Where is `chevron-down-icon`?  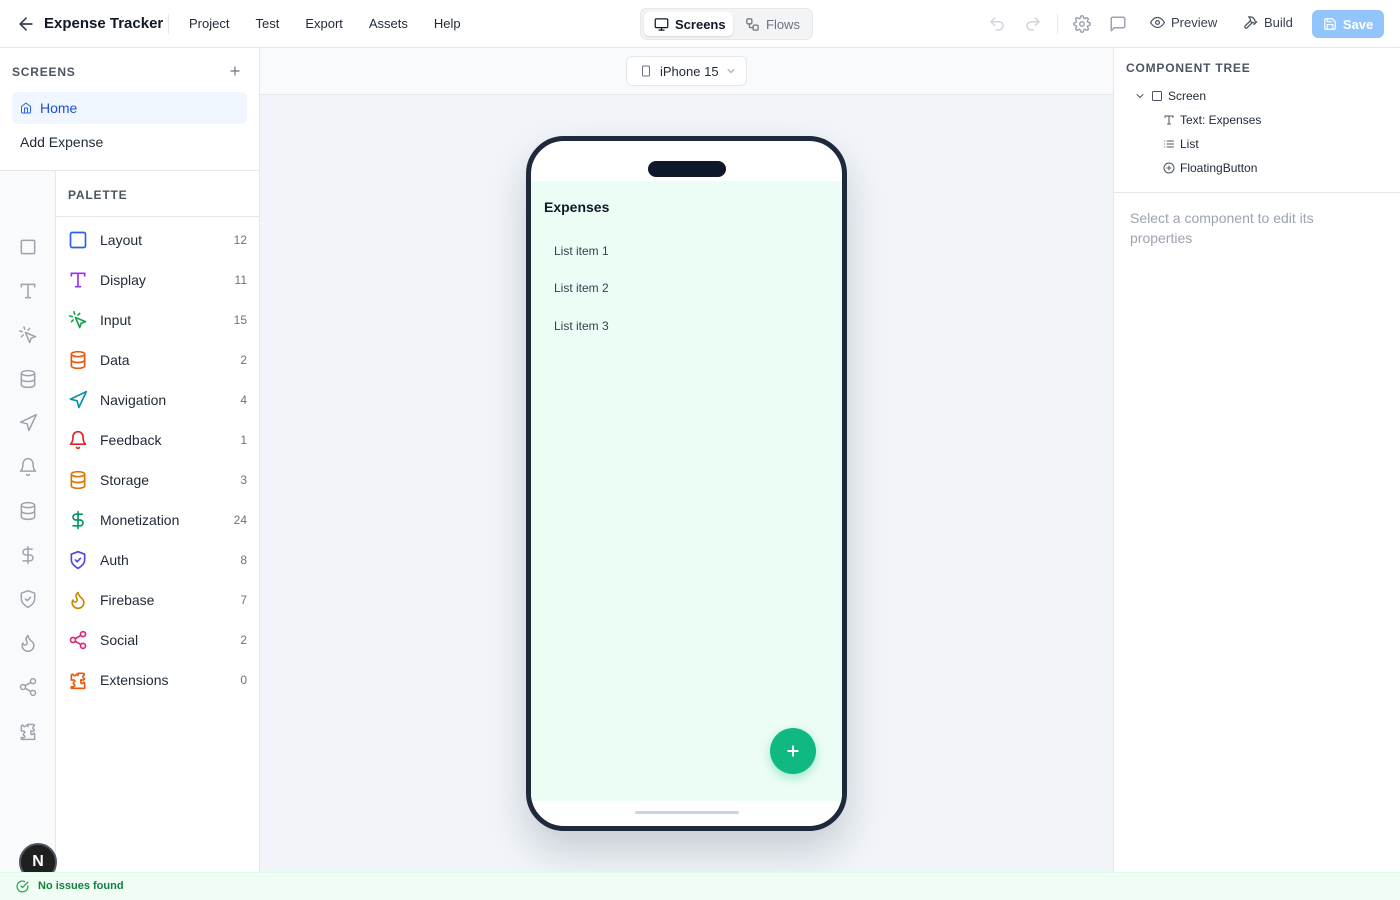 chevron-down-icon is located at coordinates (1140, 96).